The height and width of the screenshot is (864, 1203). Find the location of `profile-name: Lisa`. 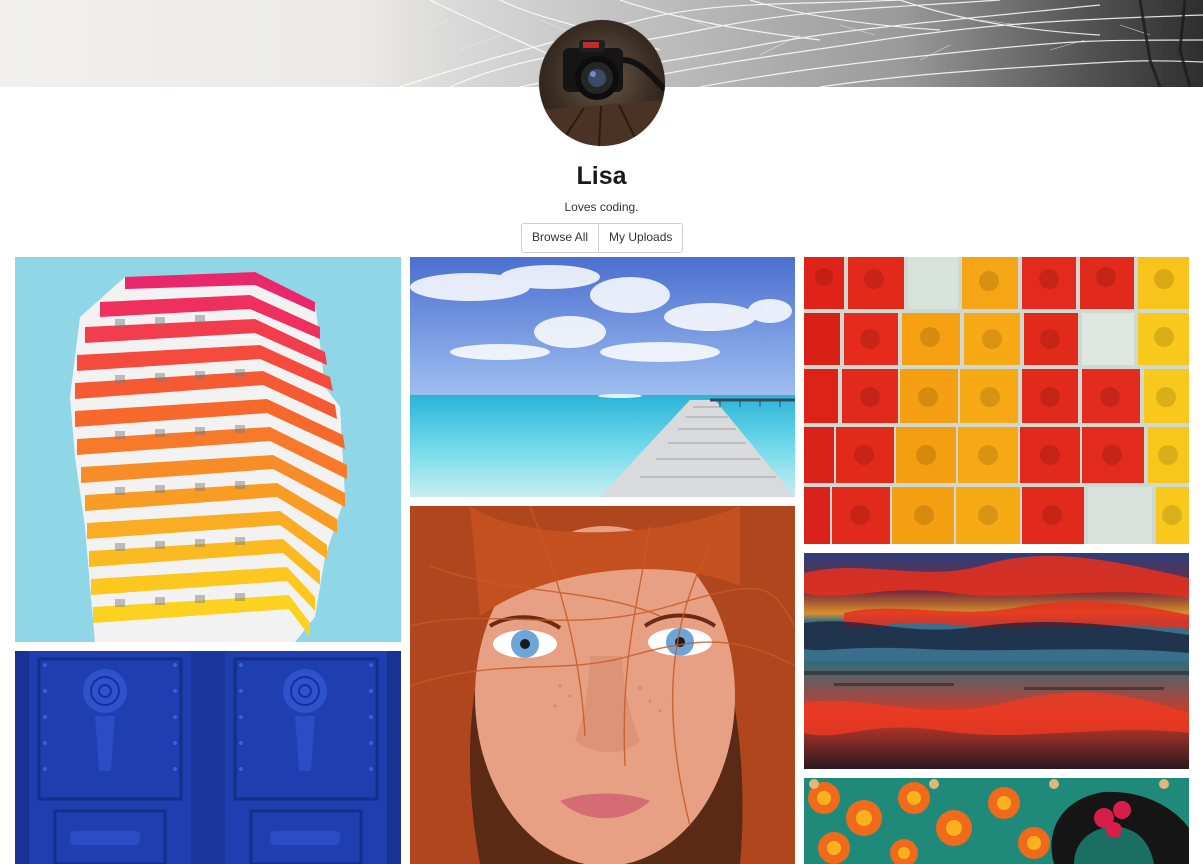

profile-name: Lisa is located at coordinates (601, 176).